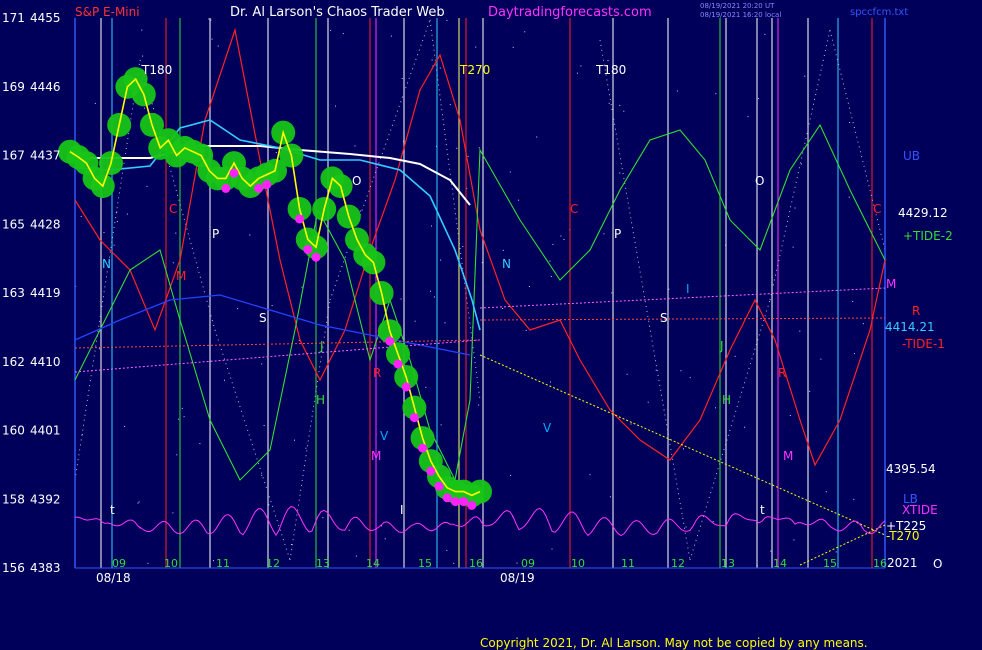 The height and width of the screenshot is (650, 982). What do you see at coordinates (119, 563) in the screenshot?
I see `x-hour-label: 09` at bounding box center [119, 563].